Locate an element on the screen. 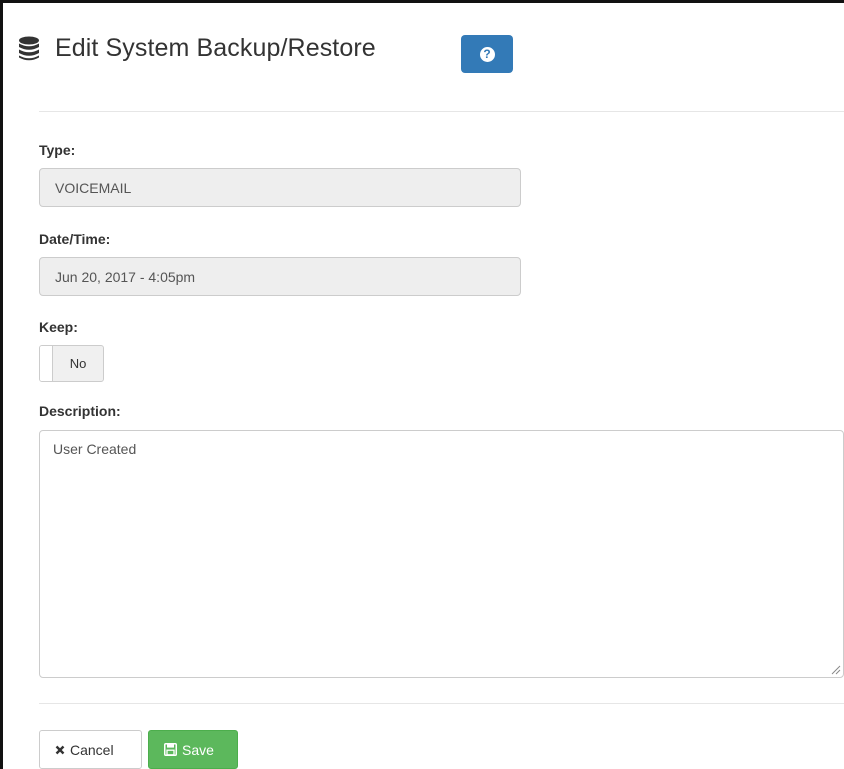 The width and height of the screenshot is (844, 769). save-button: Save is located at coordinates (193, 749).